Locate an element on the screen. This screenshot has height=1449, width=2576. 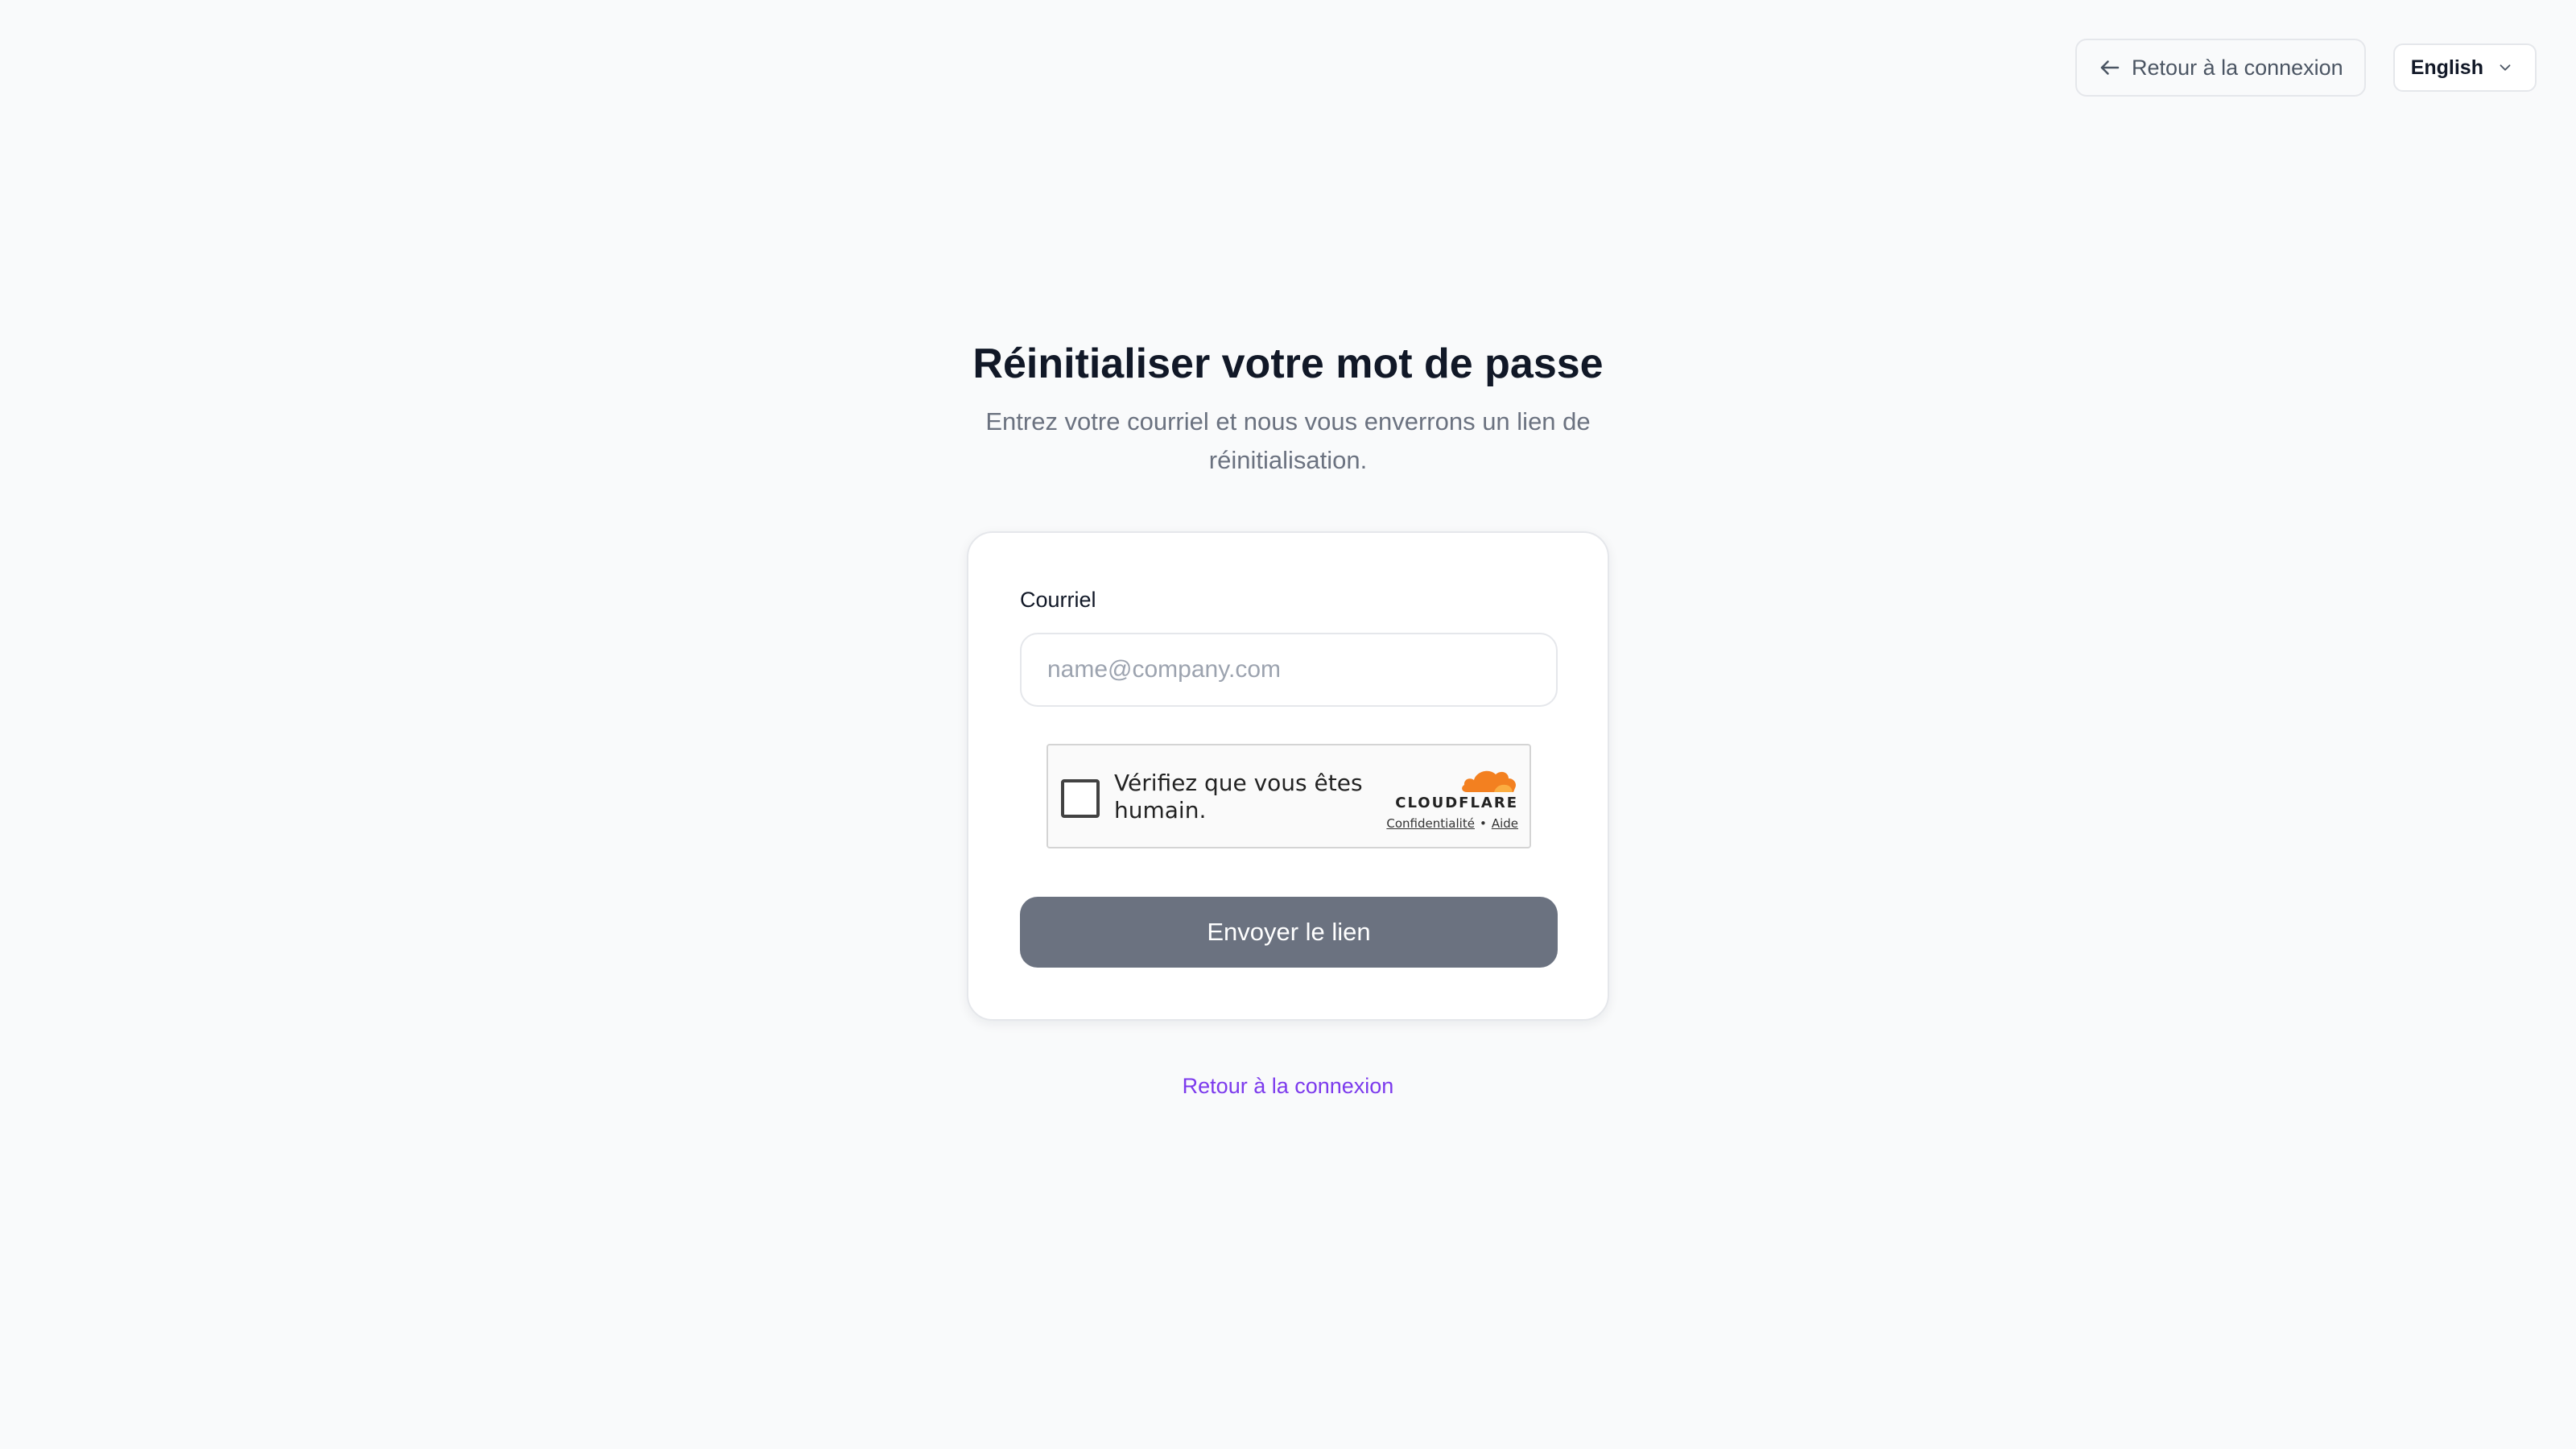
cloudflare-wordmark: CLOUDFLARE is located at coordinates (1456, 803).